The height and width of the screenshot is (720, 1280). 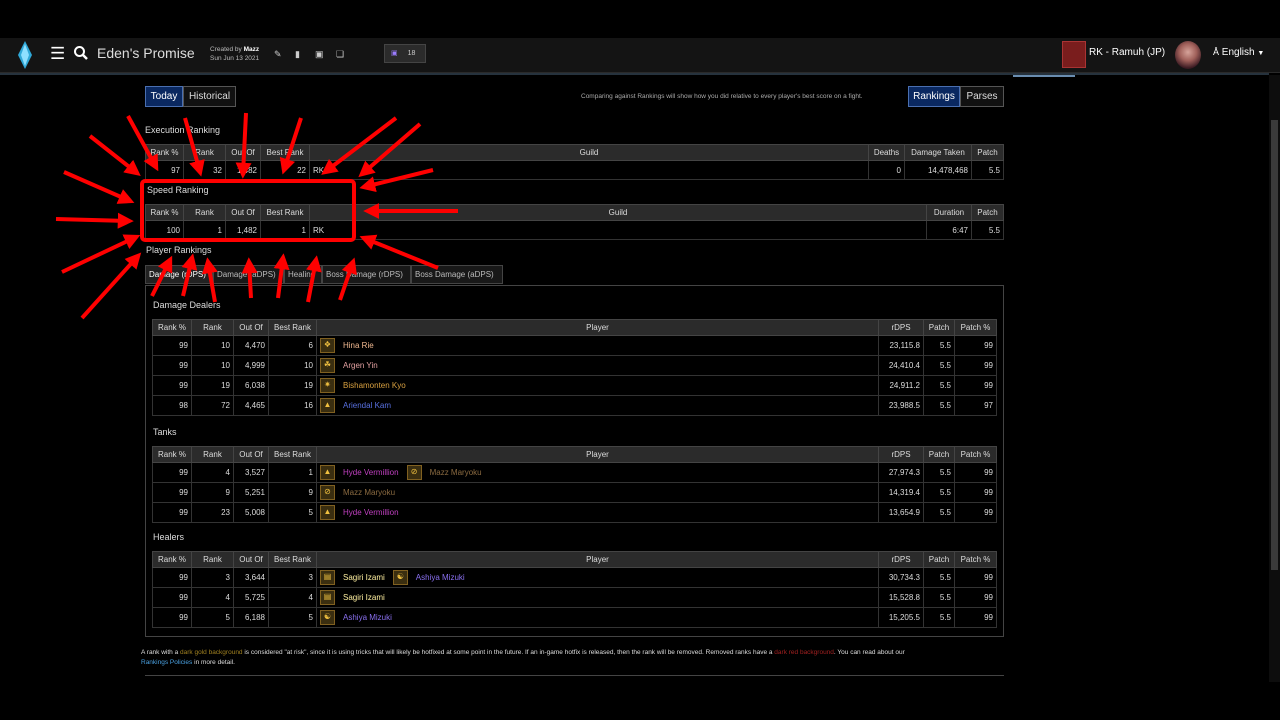 I want to click on pencil-icon: ✎, so click(x=278, y=54).